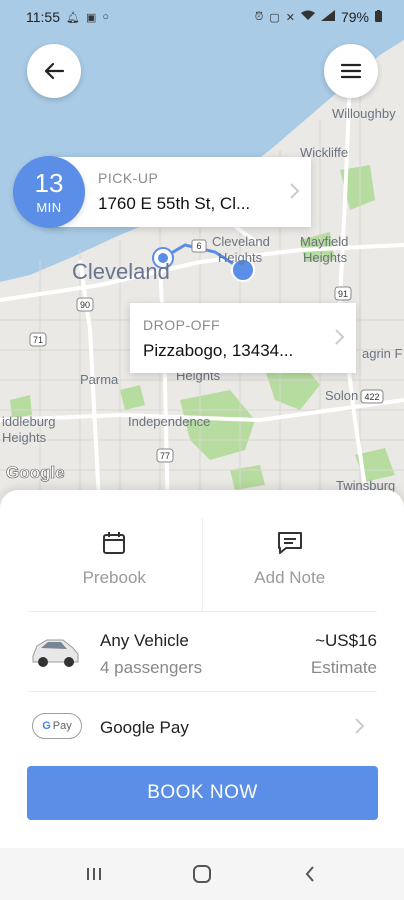 The image size is (404, 900). What do you see at coordinates (114, 543) in the screenshot?
I see `calendar-icon` at bounding box center [114, 543].